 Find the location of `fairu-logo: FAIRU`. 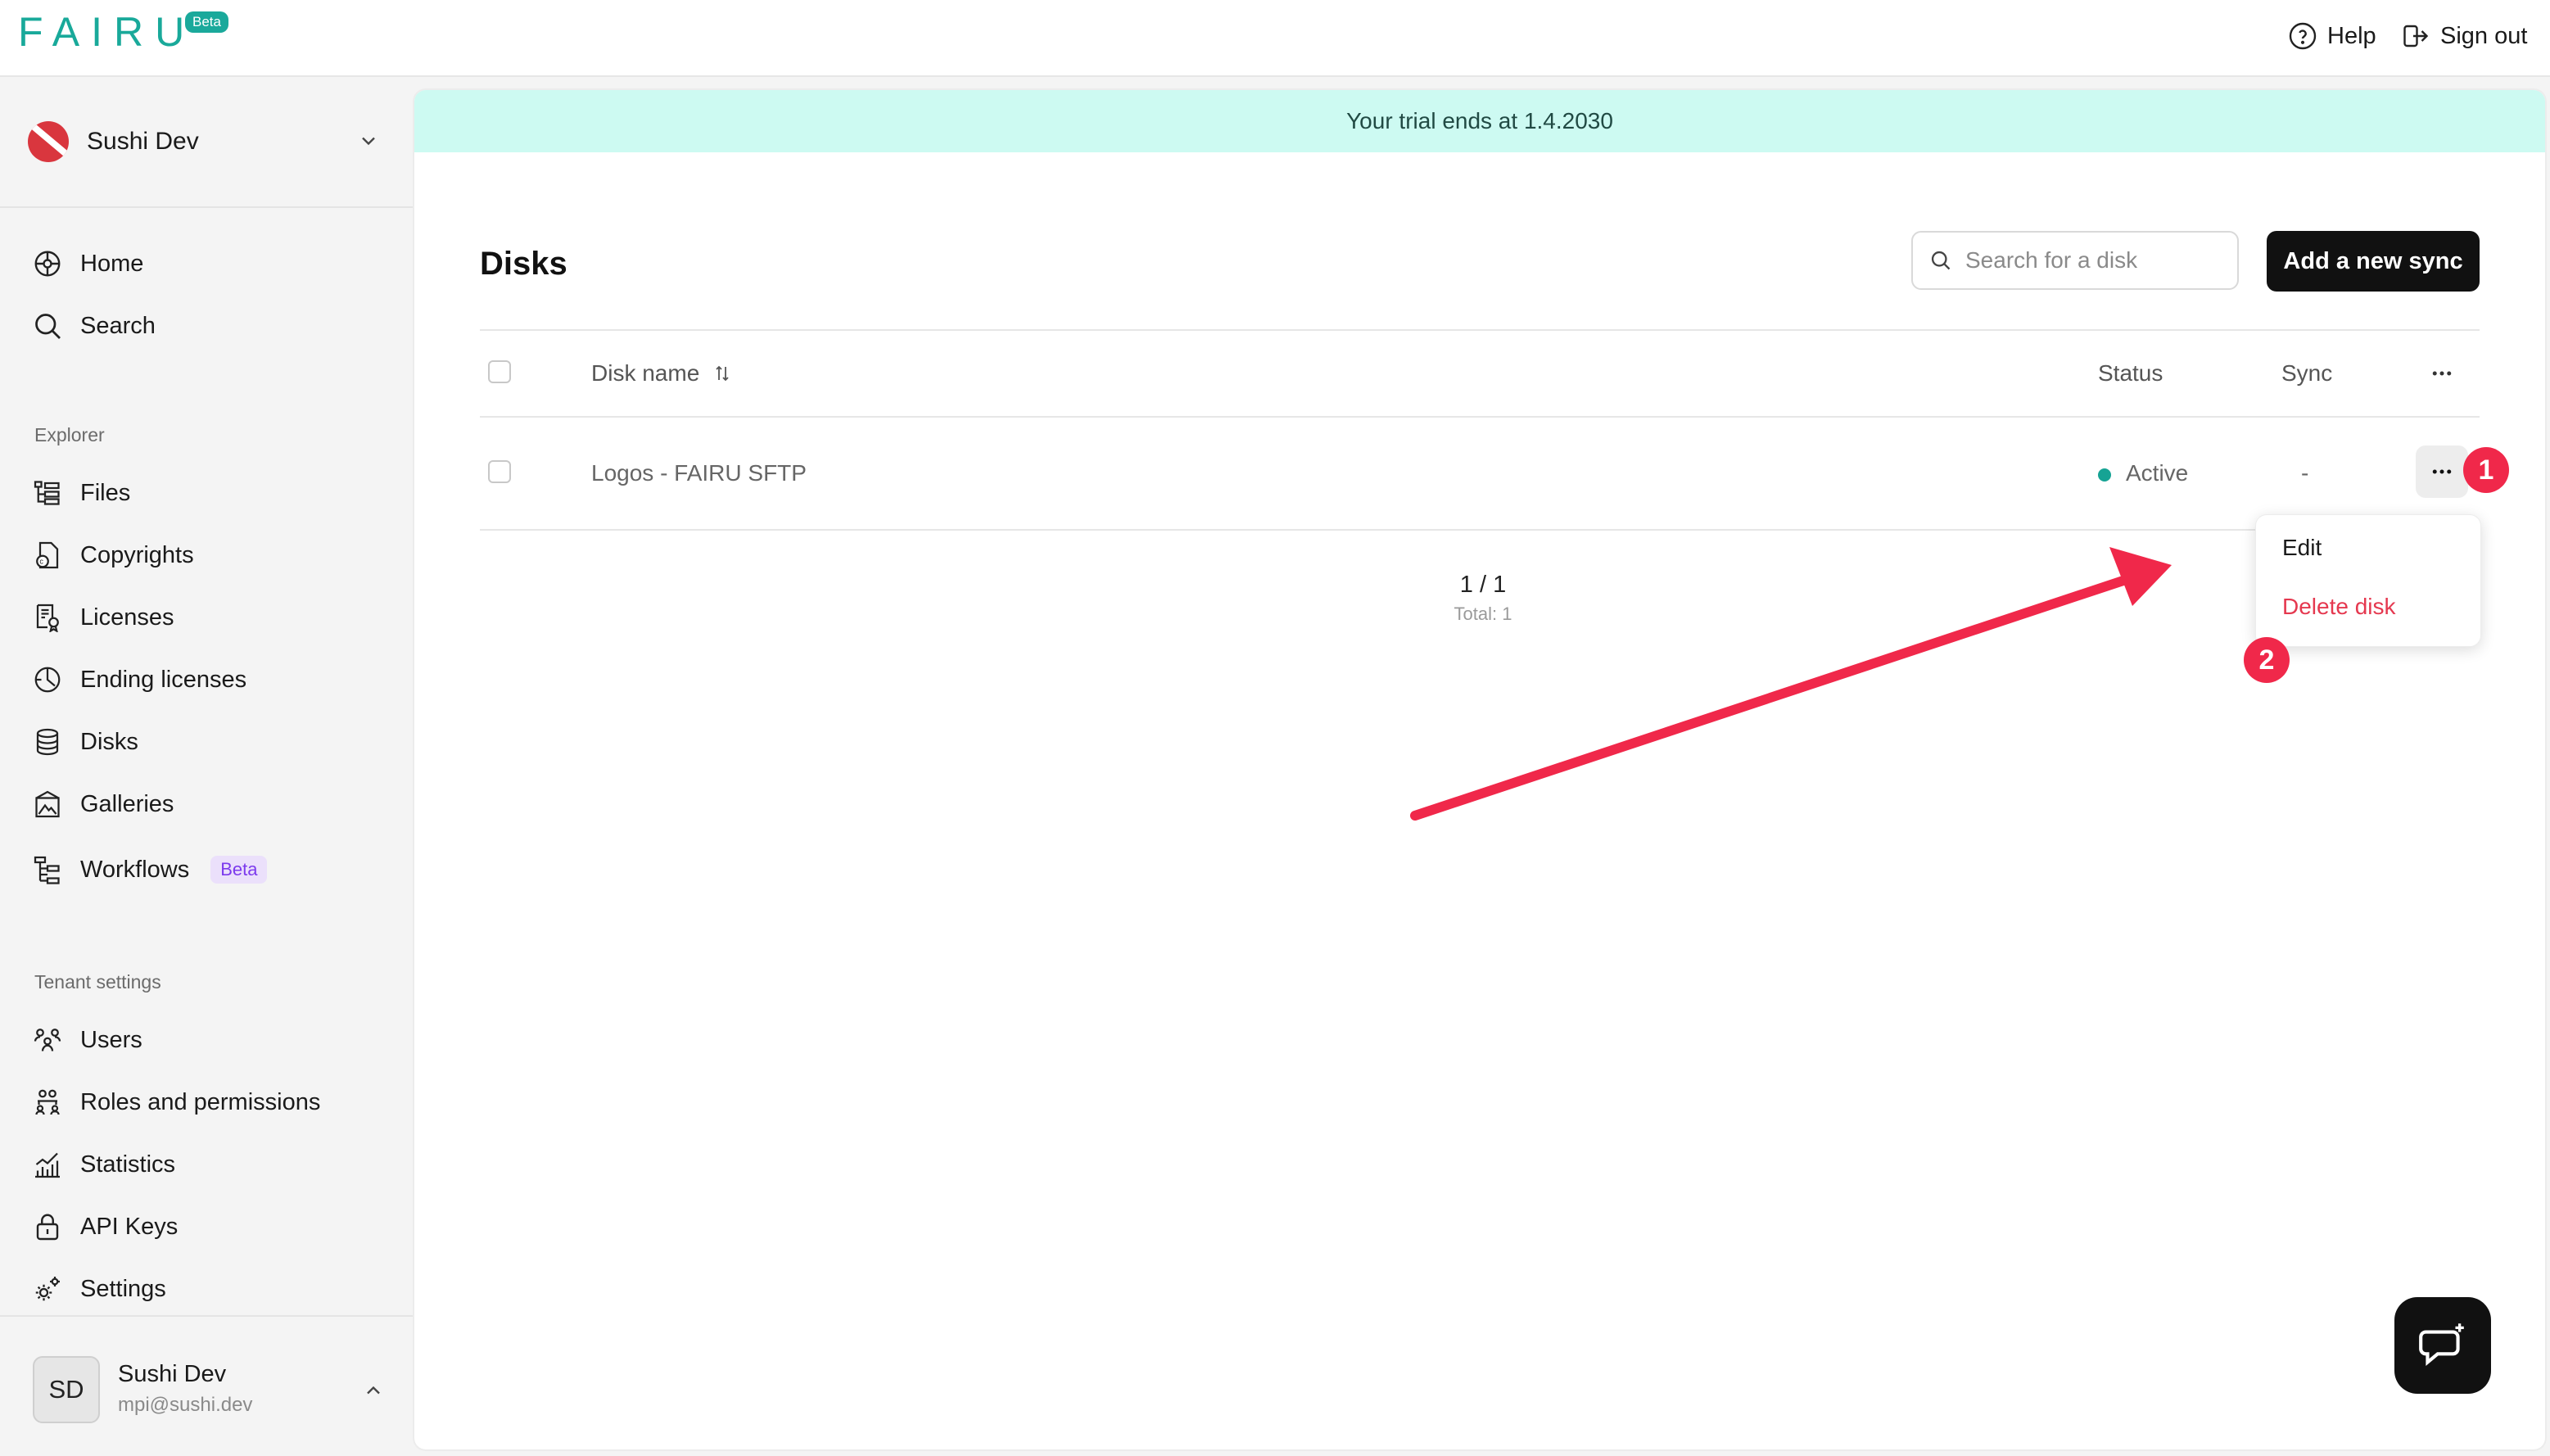

fairu-logo: FAIRU is located at coordinates (107, 32).